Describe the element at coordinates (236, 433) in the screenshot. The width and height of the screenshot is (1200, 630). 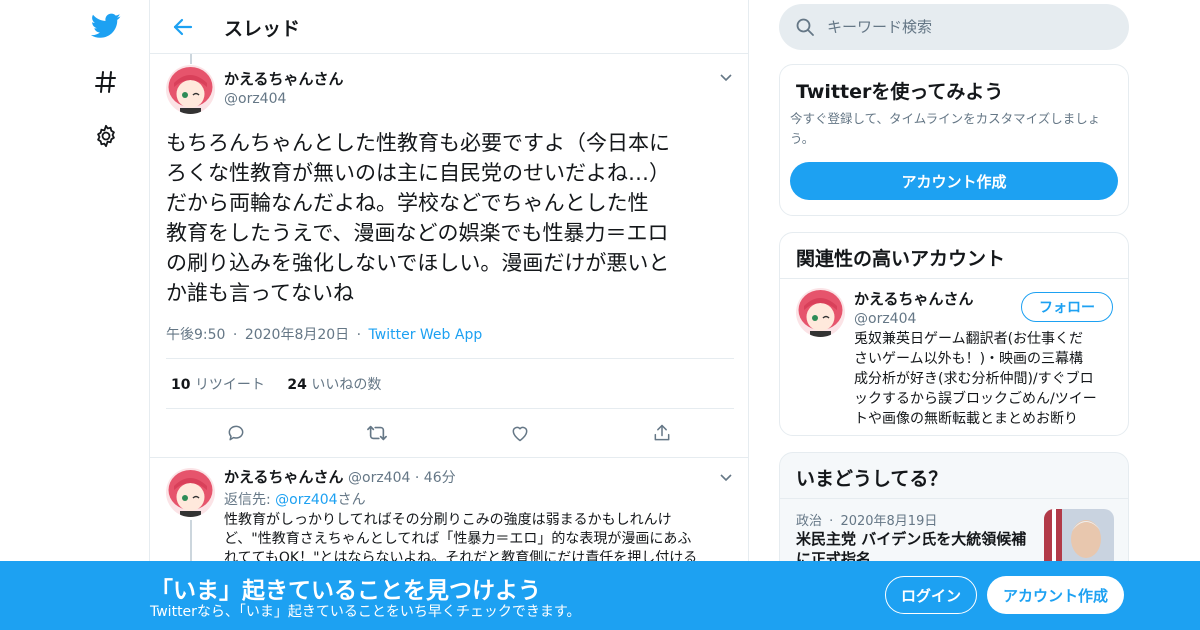
I see `reply-icon` at that location.